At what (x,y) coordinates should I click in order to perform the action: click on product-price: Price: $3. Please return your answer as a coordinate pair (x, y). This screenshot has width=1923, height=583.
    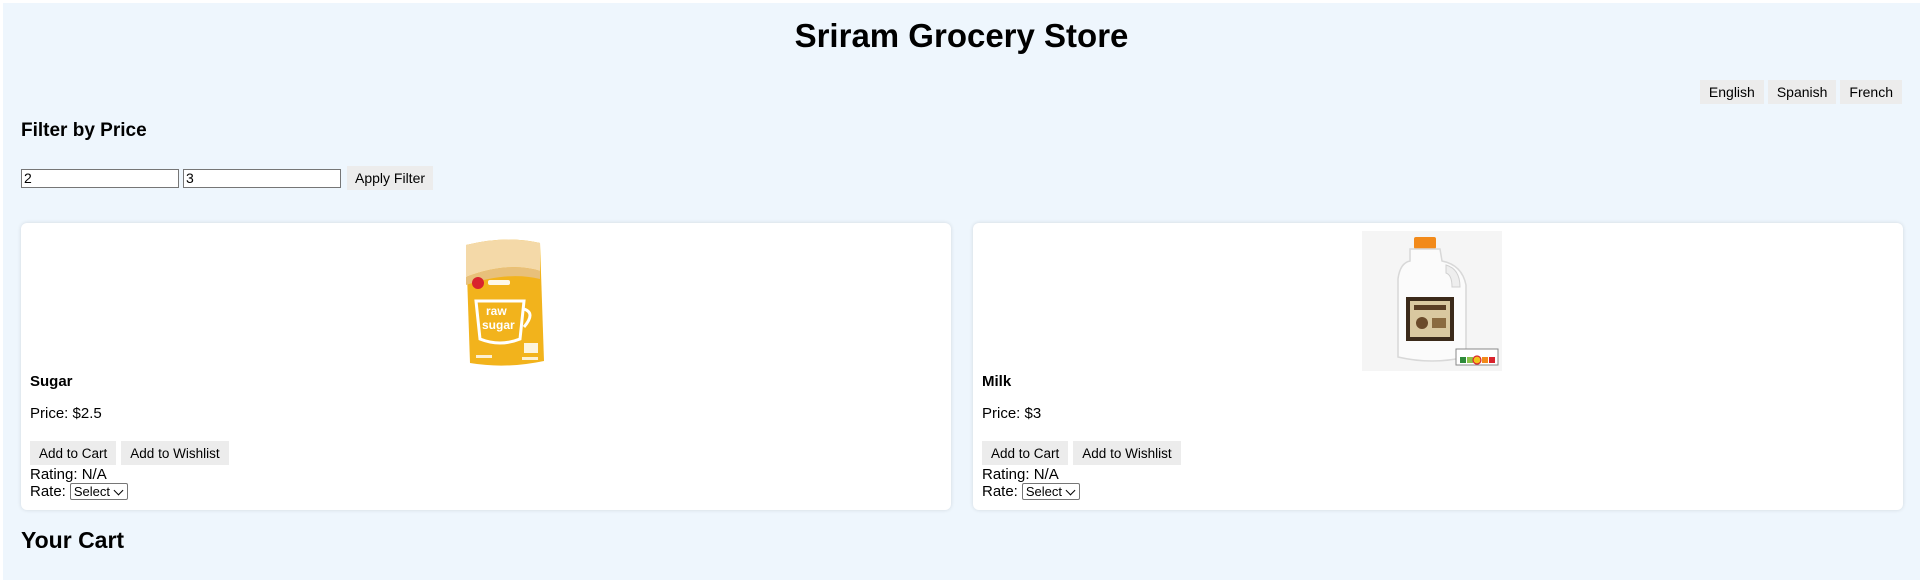
    Looking at the image, I should click on (1012, 413).